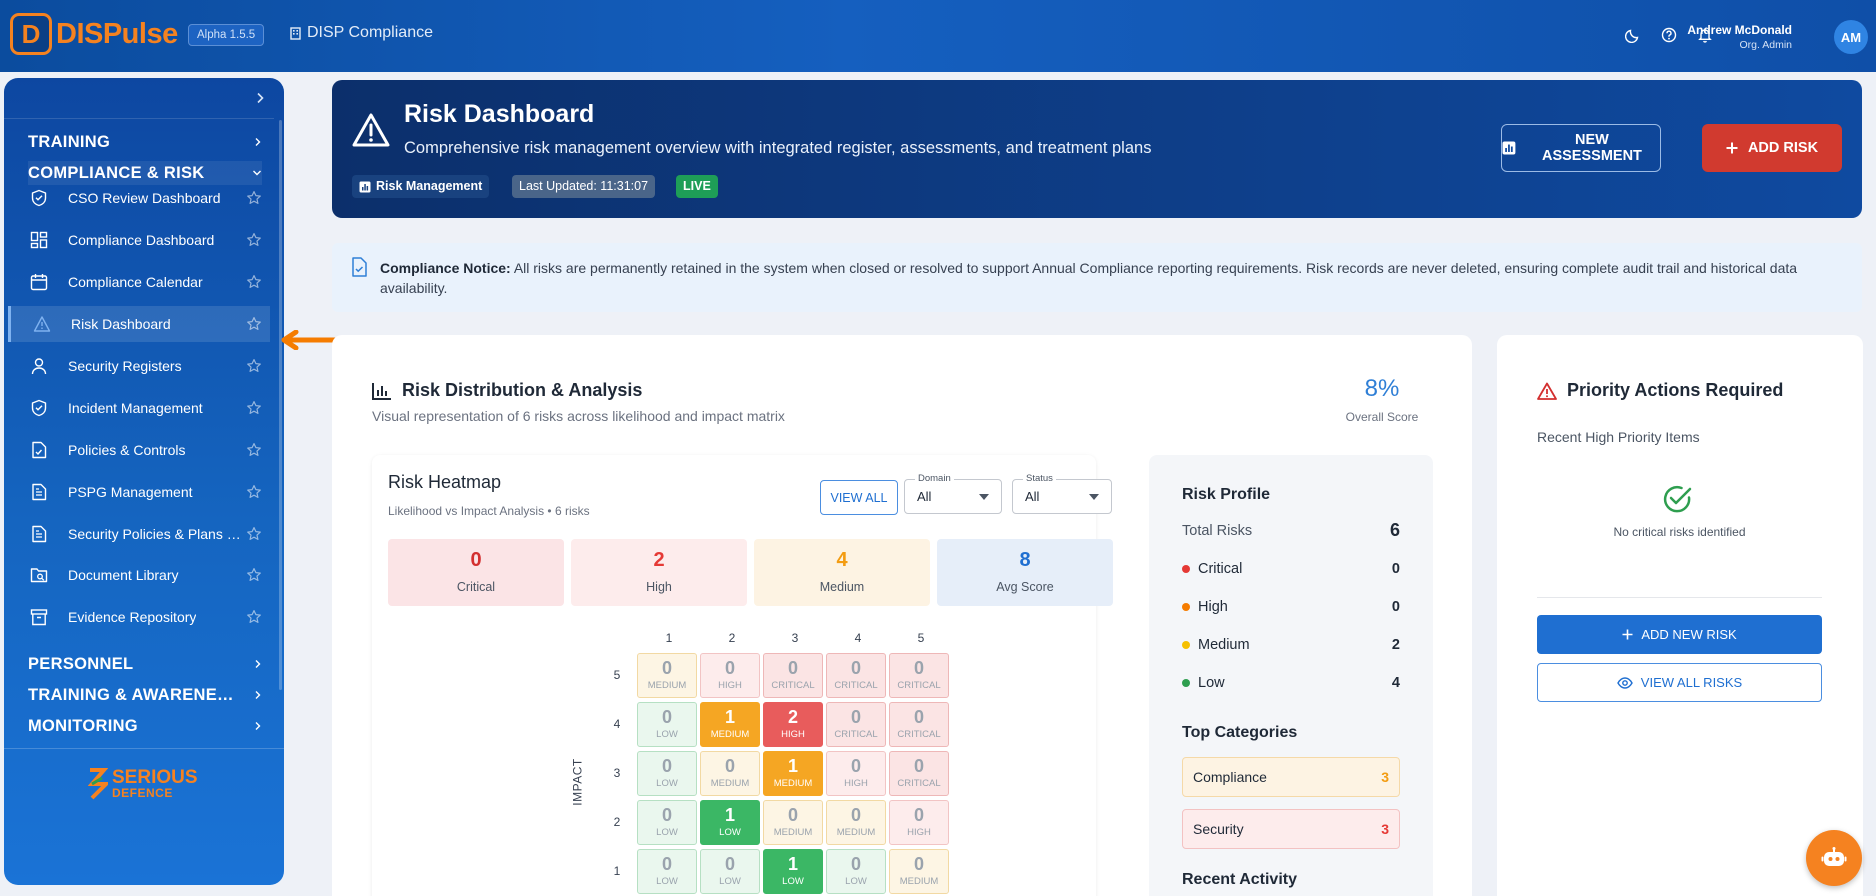 This screenshot has width=1876, height=896. I want to click on sidebar-item-incident-management: Incident Management, so click(139, 408).